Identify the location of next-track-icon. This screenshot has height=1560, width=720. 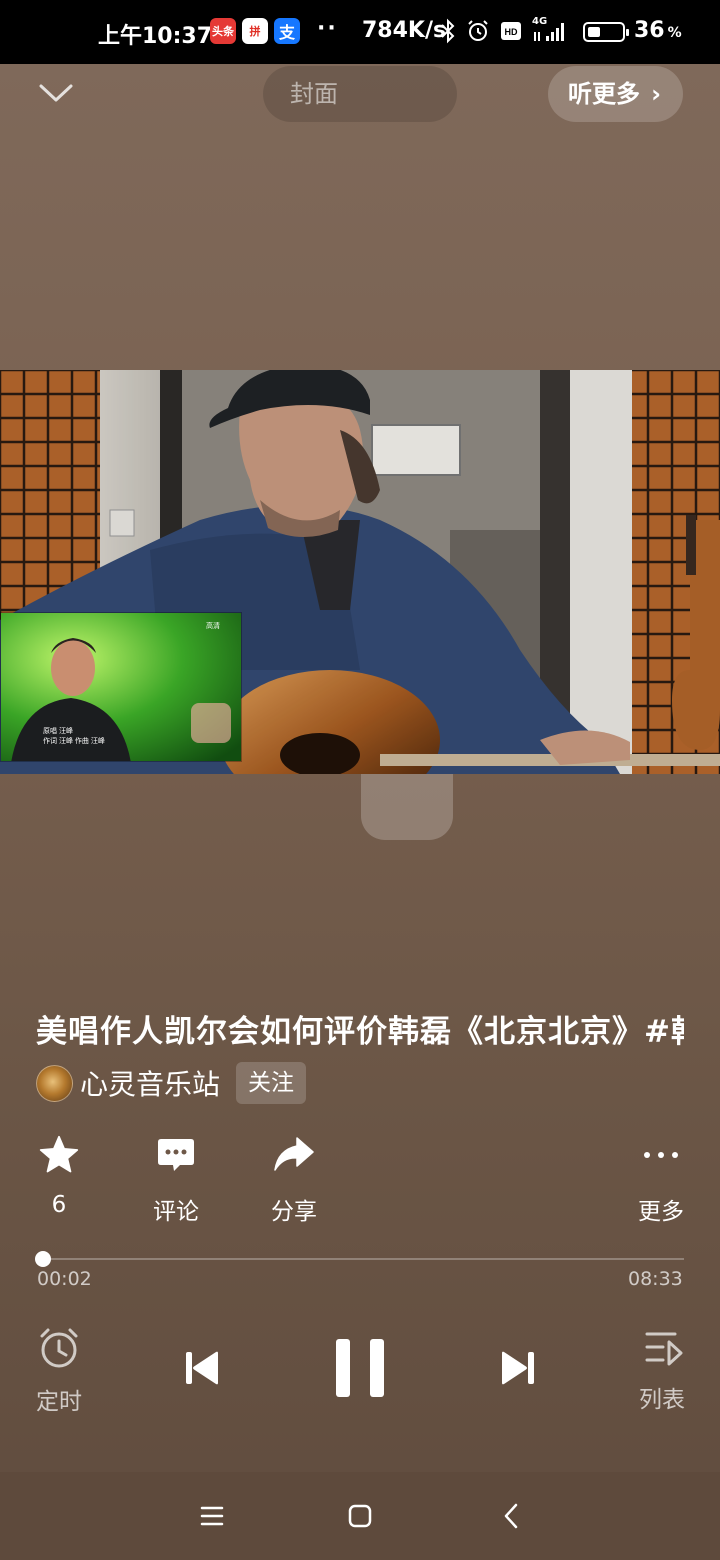
(518, 1368).